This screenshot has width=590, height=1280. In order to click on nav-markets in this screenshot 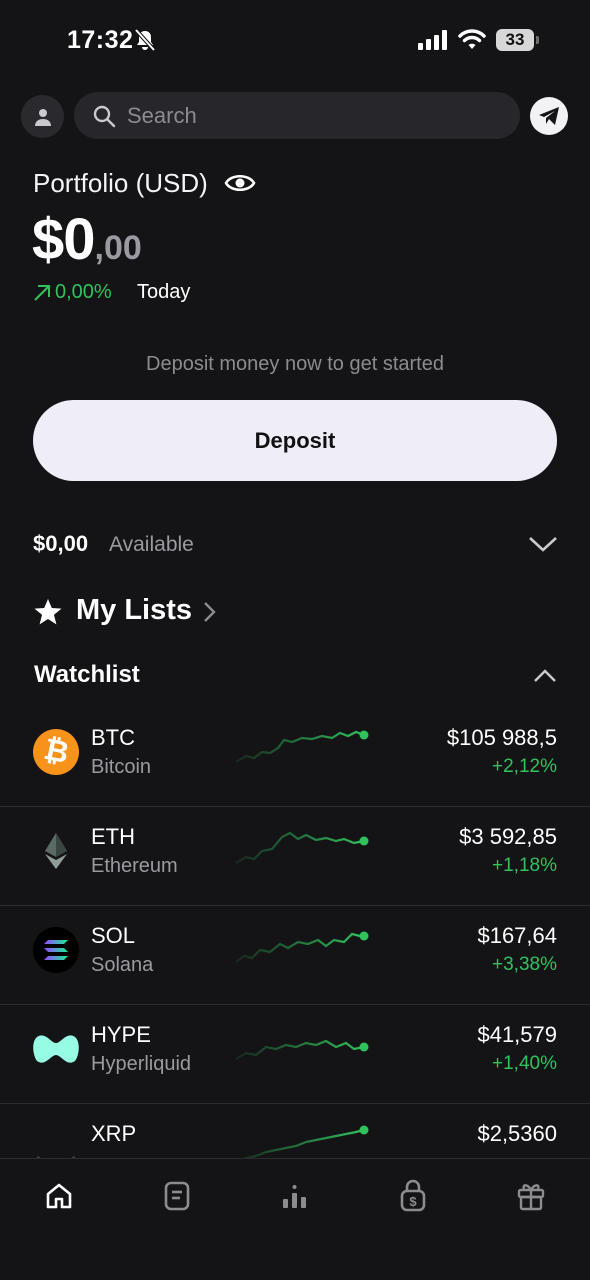, I will do `click(295, 1196)`.